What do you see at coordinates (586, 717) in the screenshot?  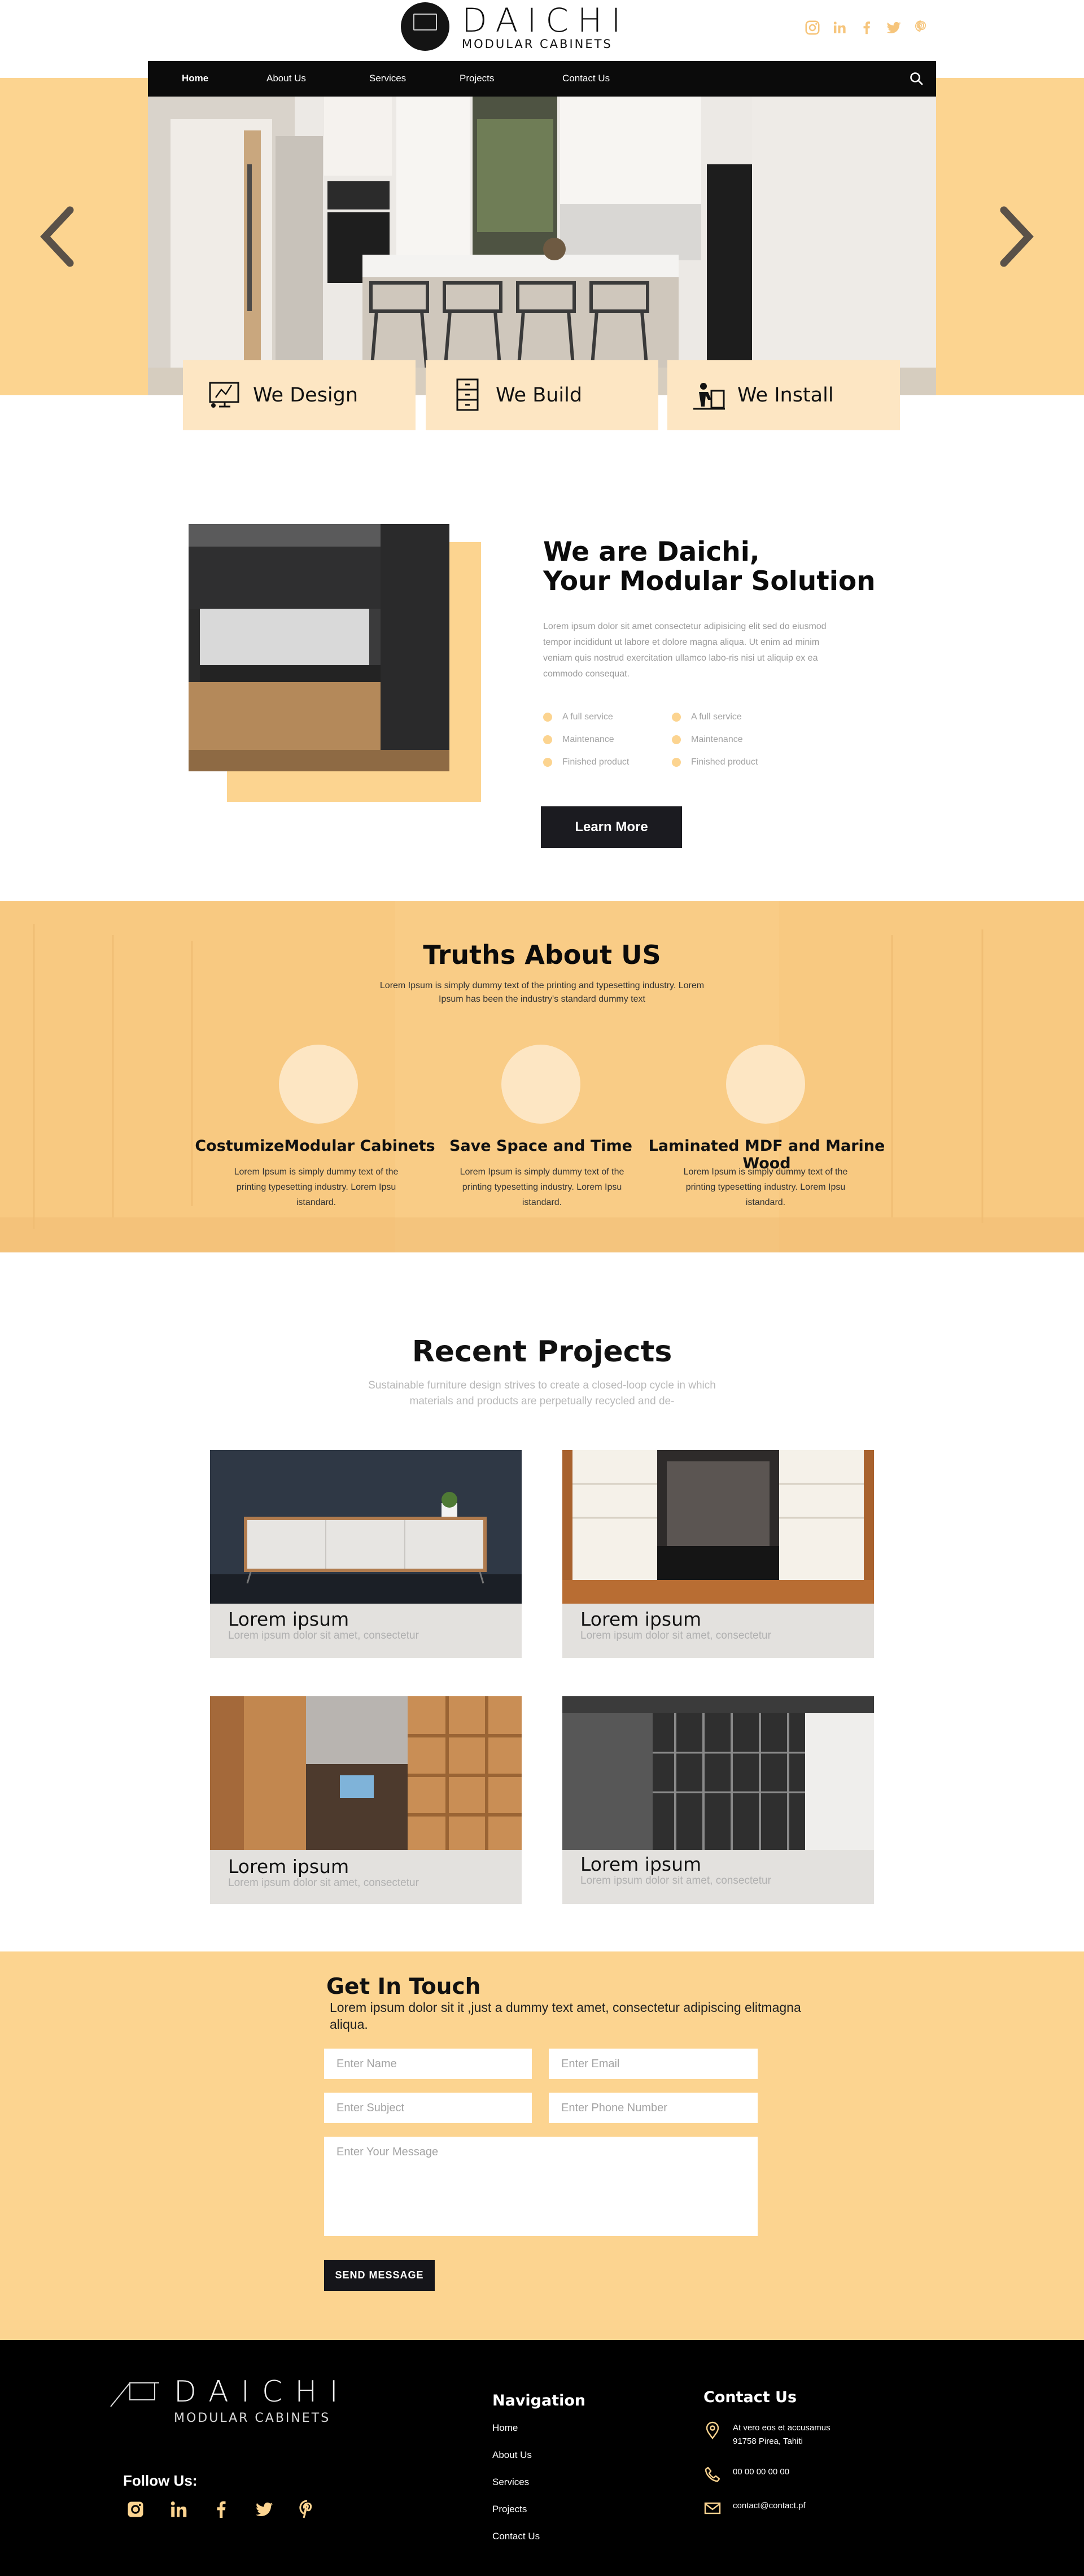 I see `list-item: A full service` at bounding box center [586, 717].